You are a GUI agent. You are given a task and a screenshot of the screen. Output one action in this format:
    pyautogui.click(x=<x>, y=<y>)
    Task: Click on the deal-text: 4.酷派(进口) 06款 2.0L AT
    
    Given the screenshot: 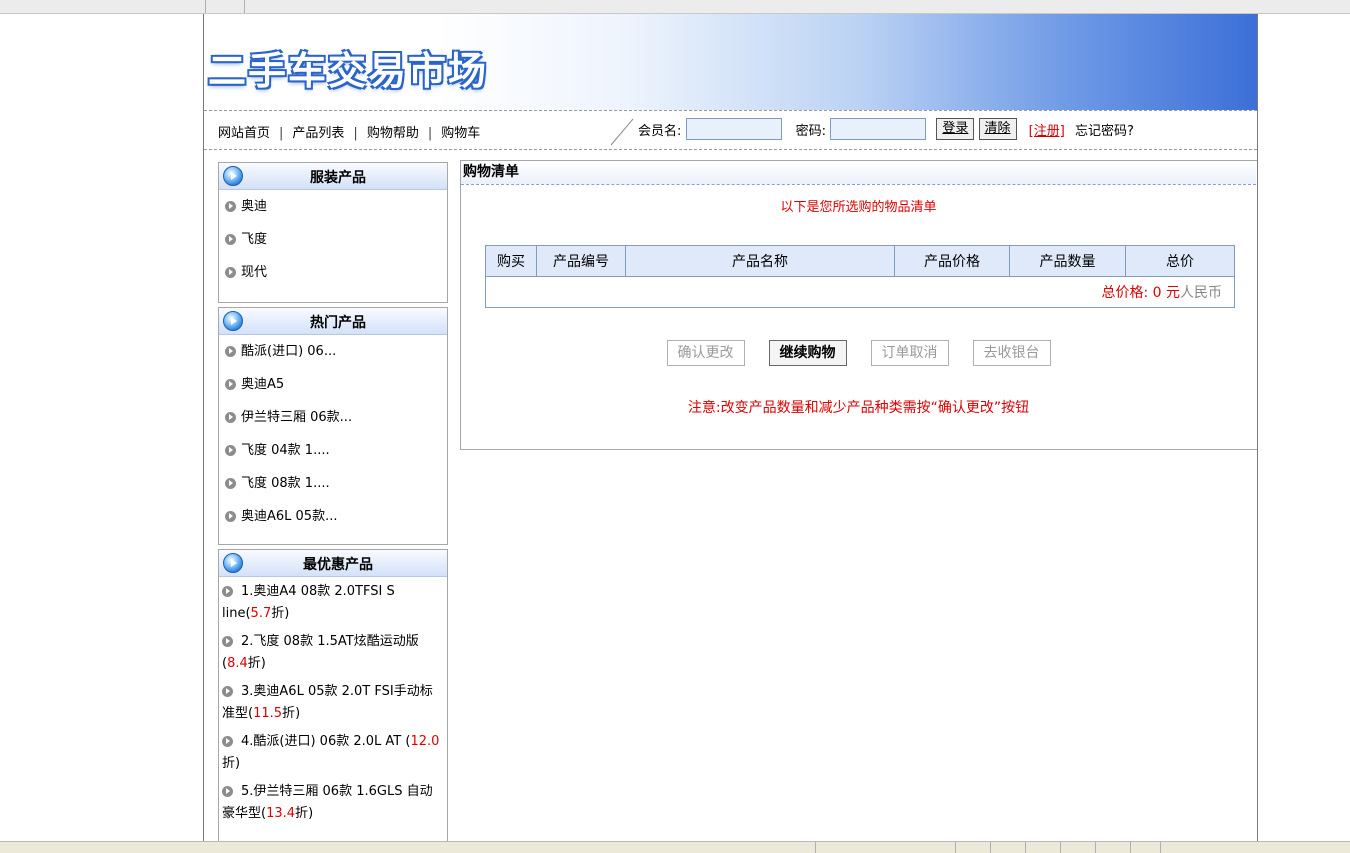 What is the action you would take?
    pyautogui.click(x=323, y=741)
    